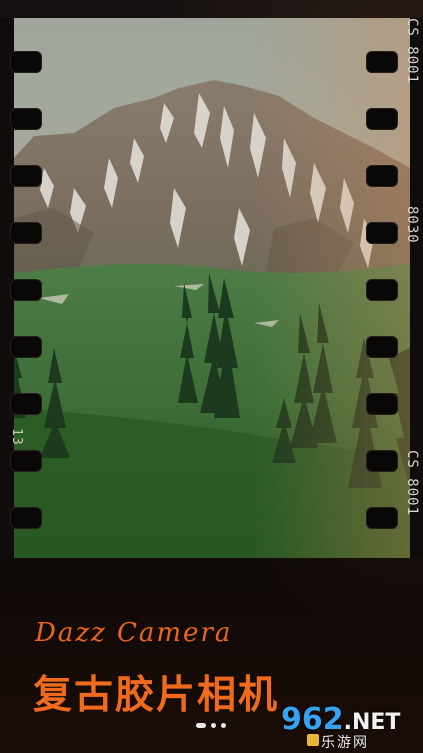  I want to click on site-watermark: 962.NET 乐游网, so click(349, 726).